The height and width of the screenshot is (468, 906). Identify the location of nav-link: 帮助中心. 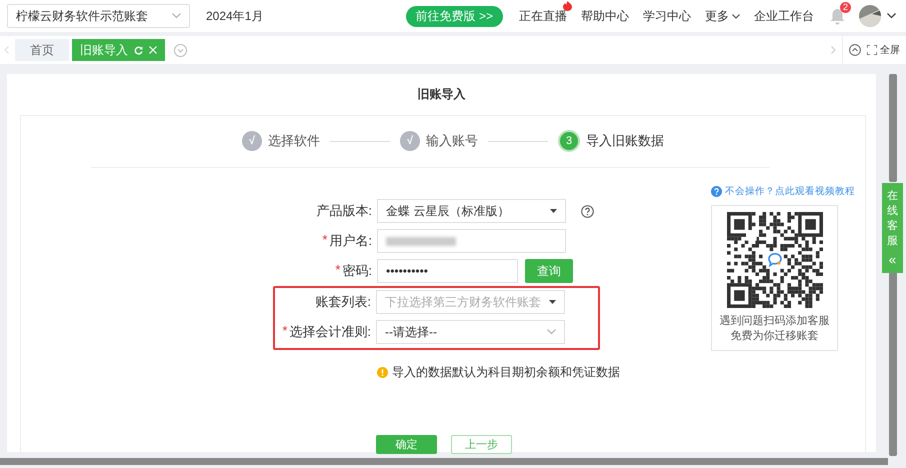
(605, 16).